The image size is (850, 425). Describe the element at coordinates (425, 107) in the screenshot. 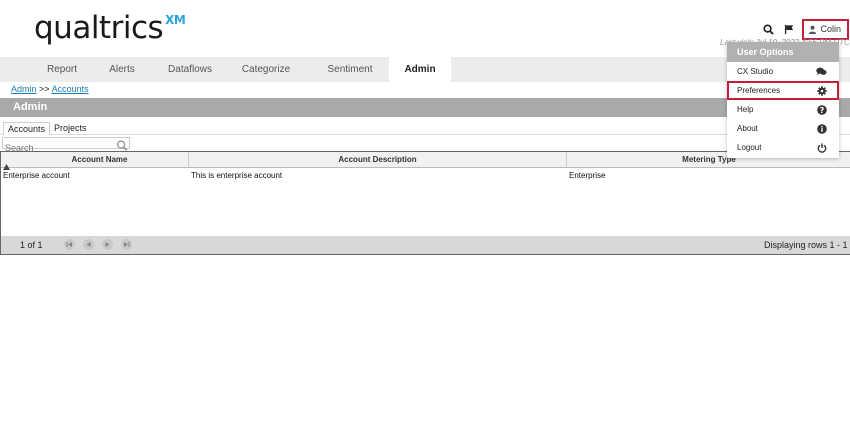

I see `page-title: Admin` at that location.